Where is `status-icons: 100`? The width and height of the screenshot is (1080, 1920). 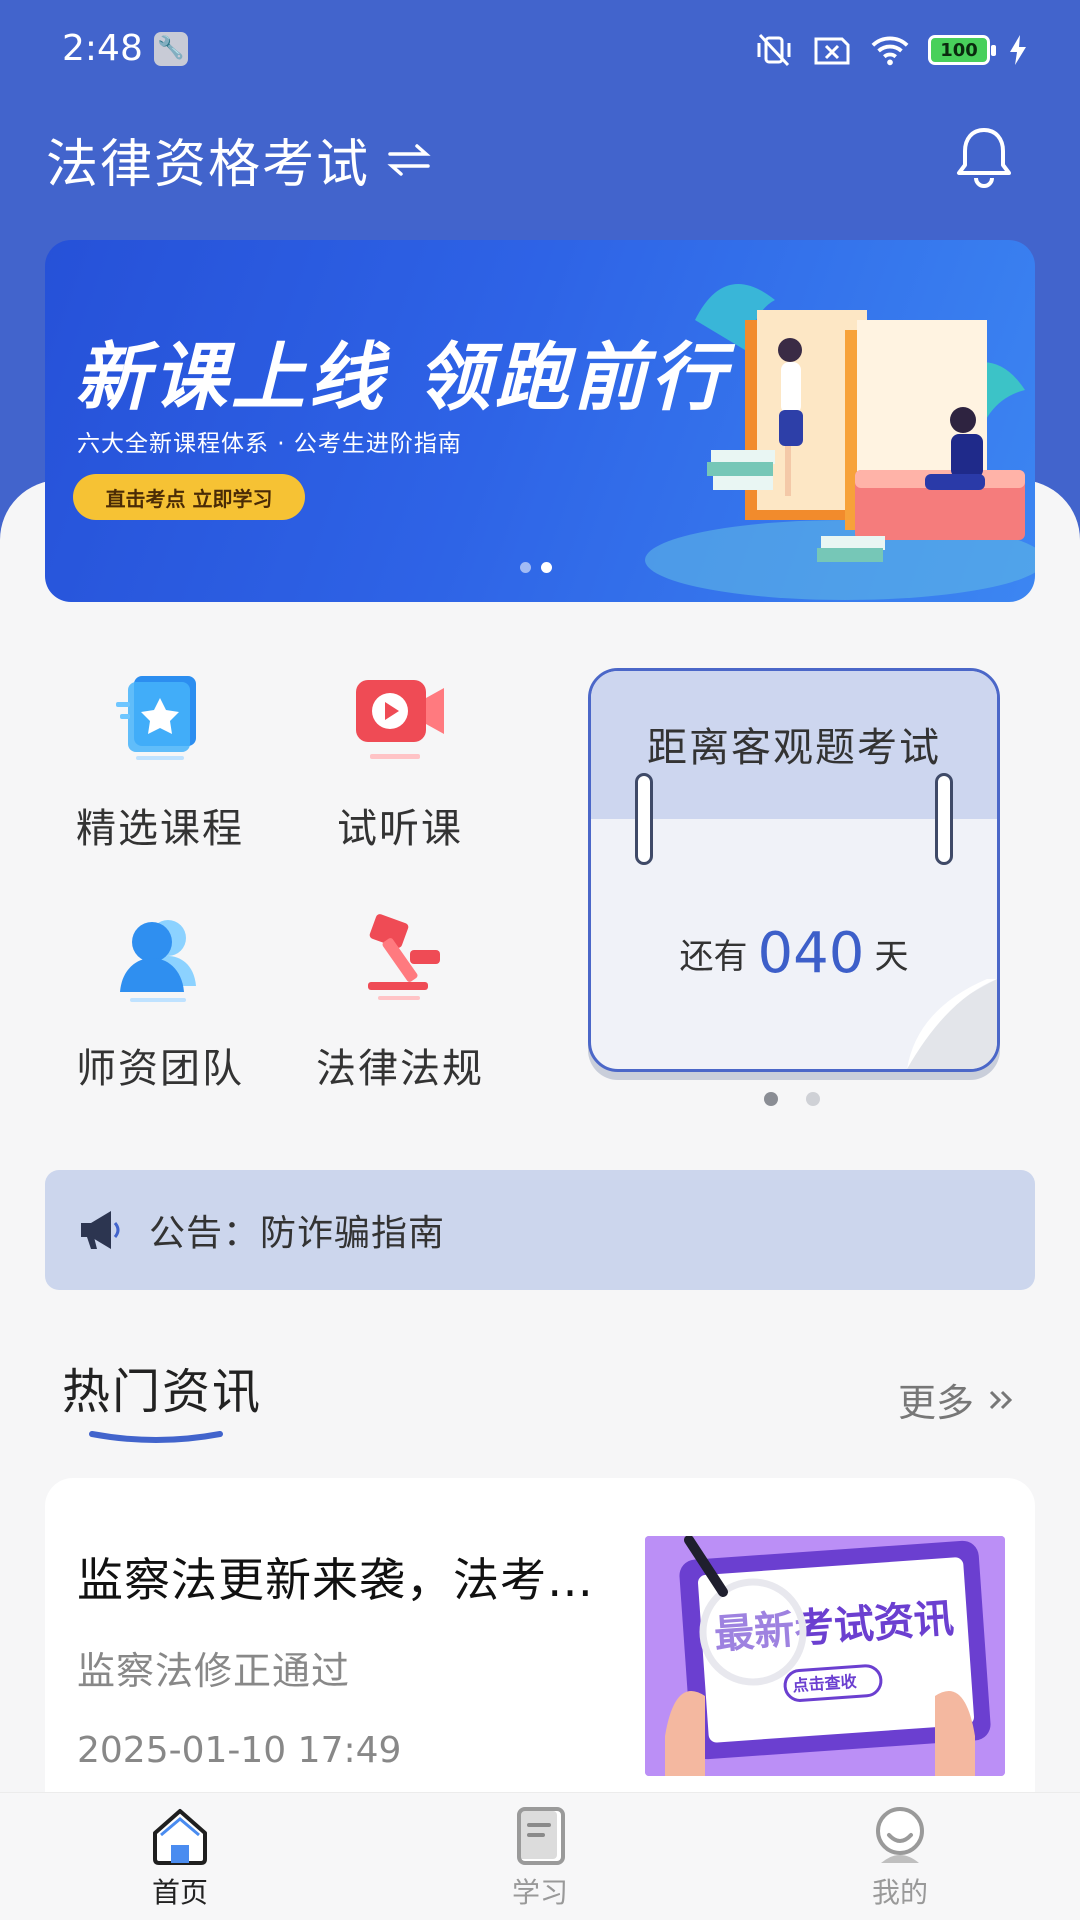 status-icons: 100 is located at coordinates (891, 50).